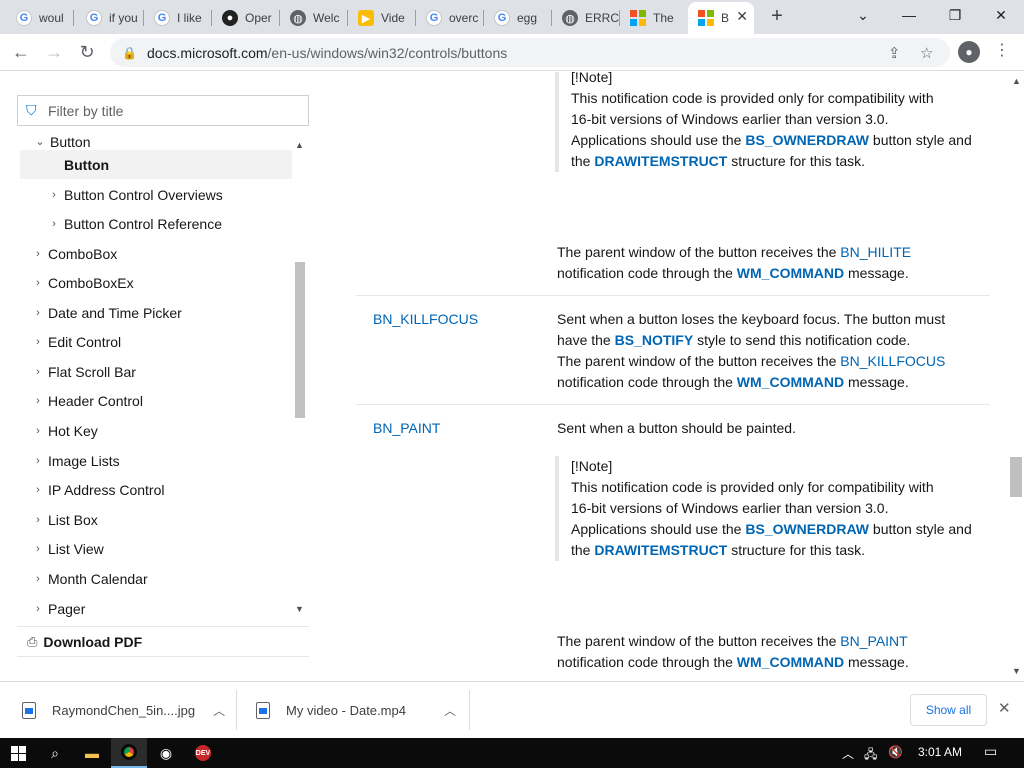  I want to click on browser-tab-active: B ✕, so click(721, 18).